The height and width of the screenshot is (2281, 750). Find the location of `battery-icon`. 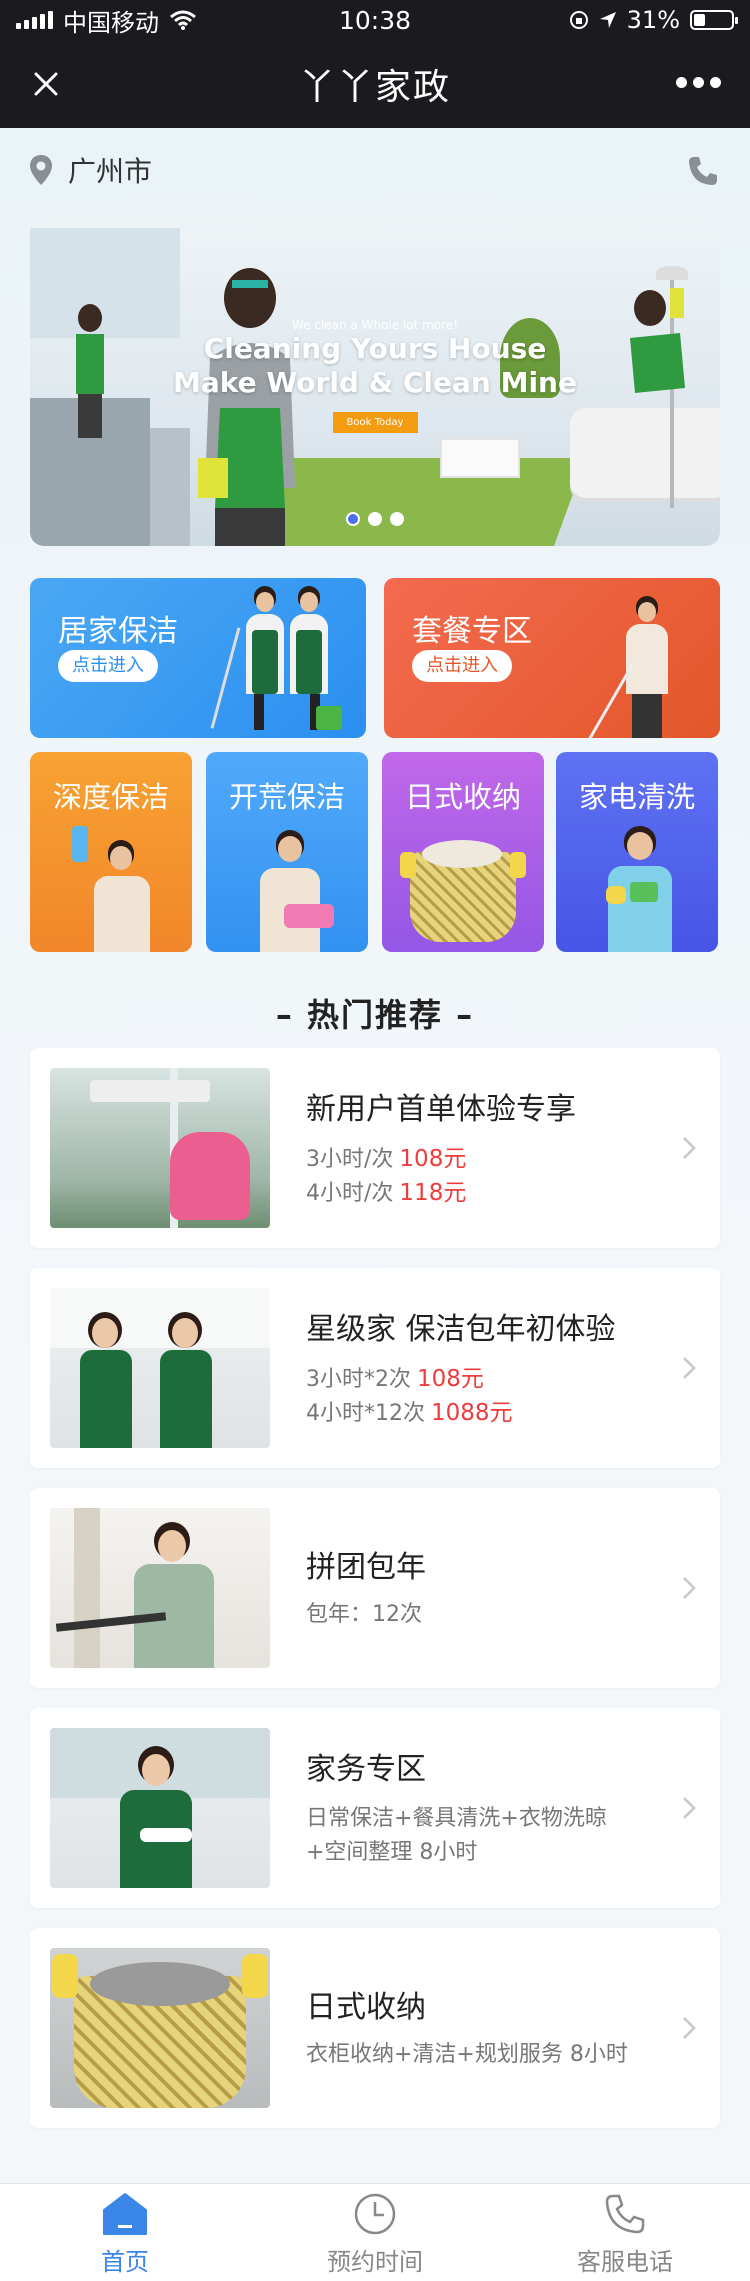

battery-icon is located at coordinates (714, 20).